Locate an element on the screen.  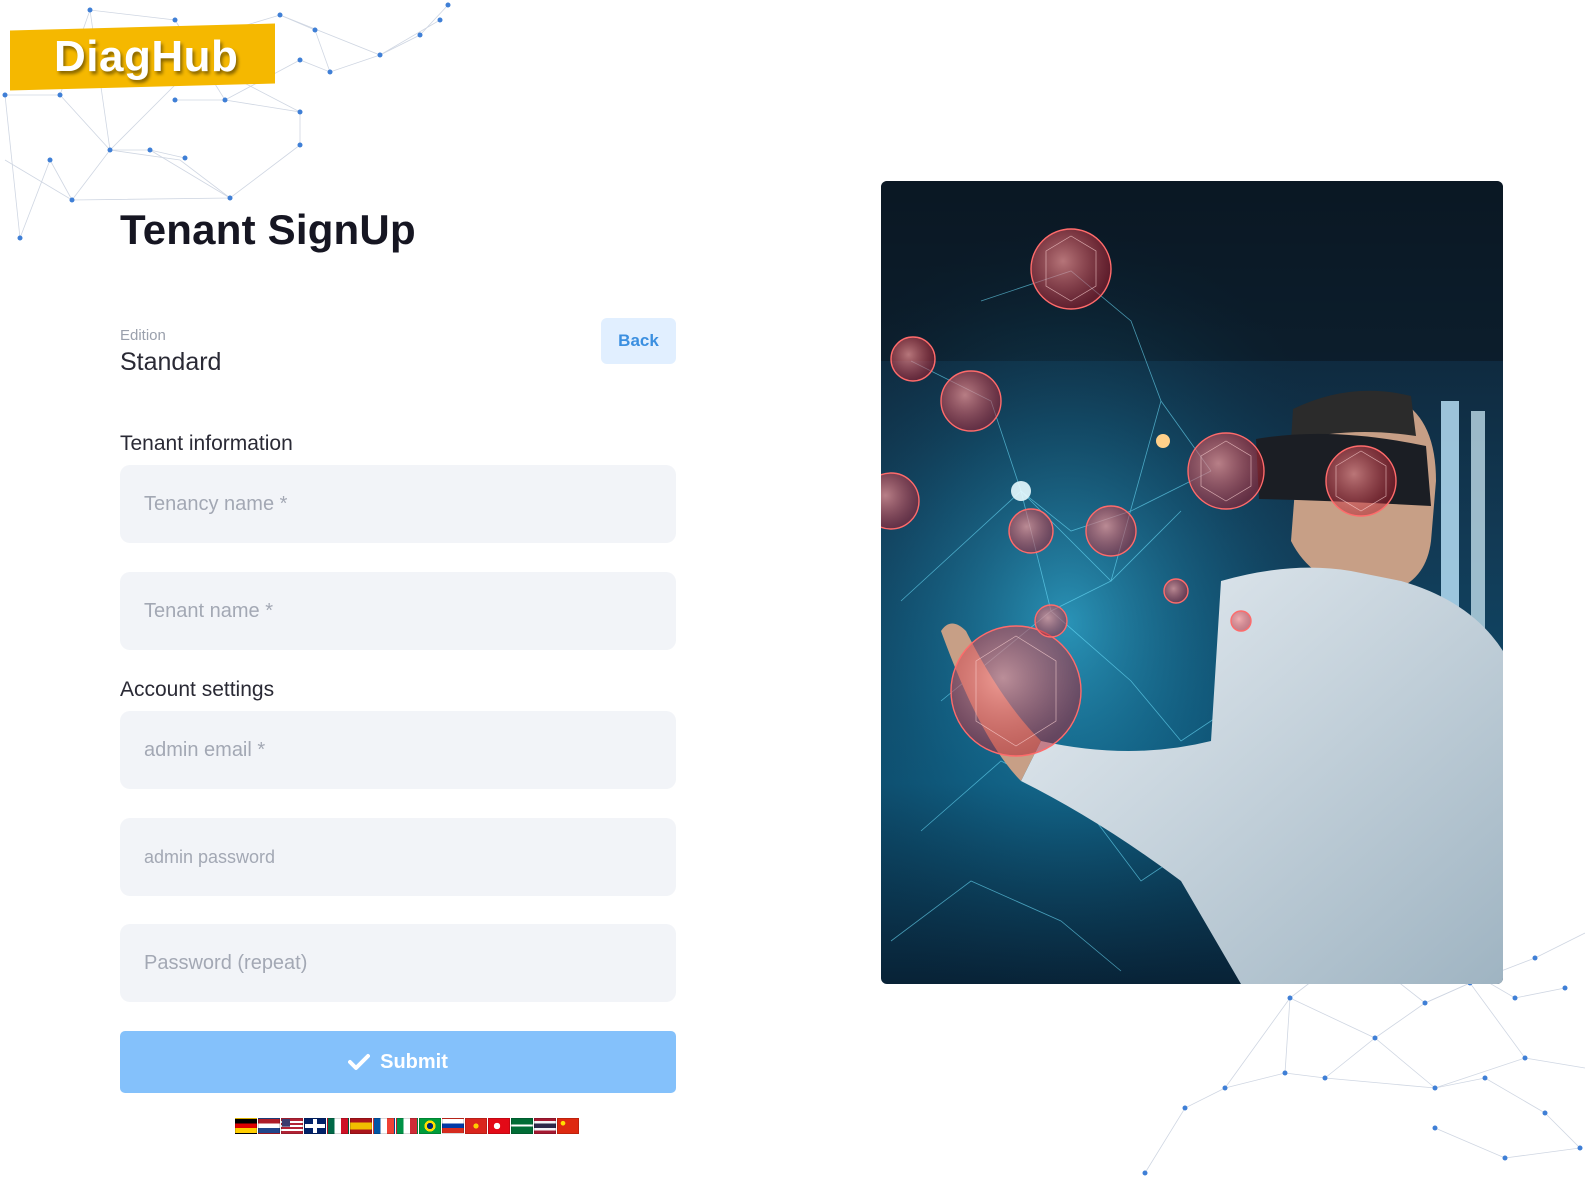
flag-sa-icon is located at coordinates (522, 1126).